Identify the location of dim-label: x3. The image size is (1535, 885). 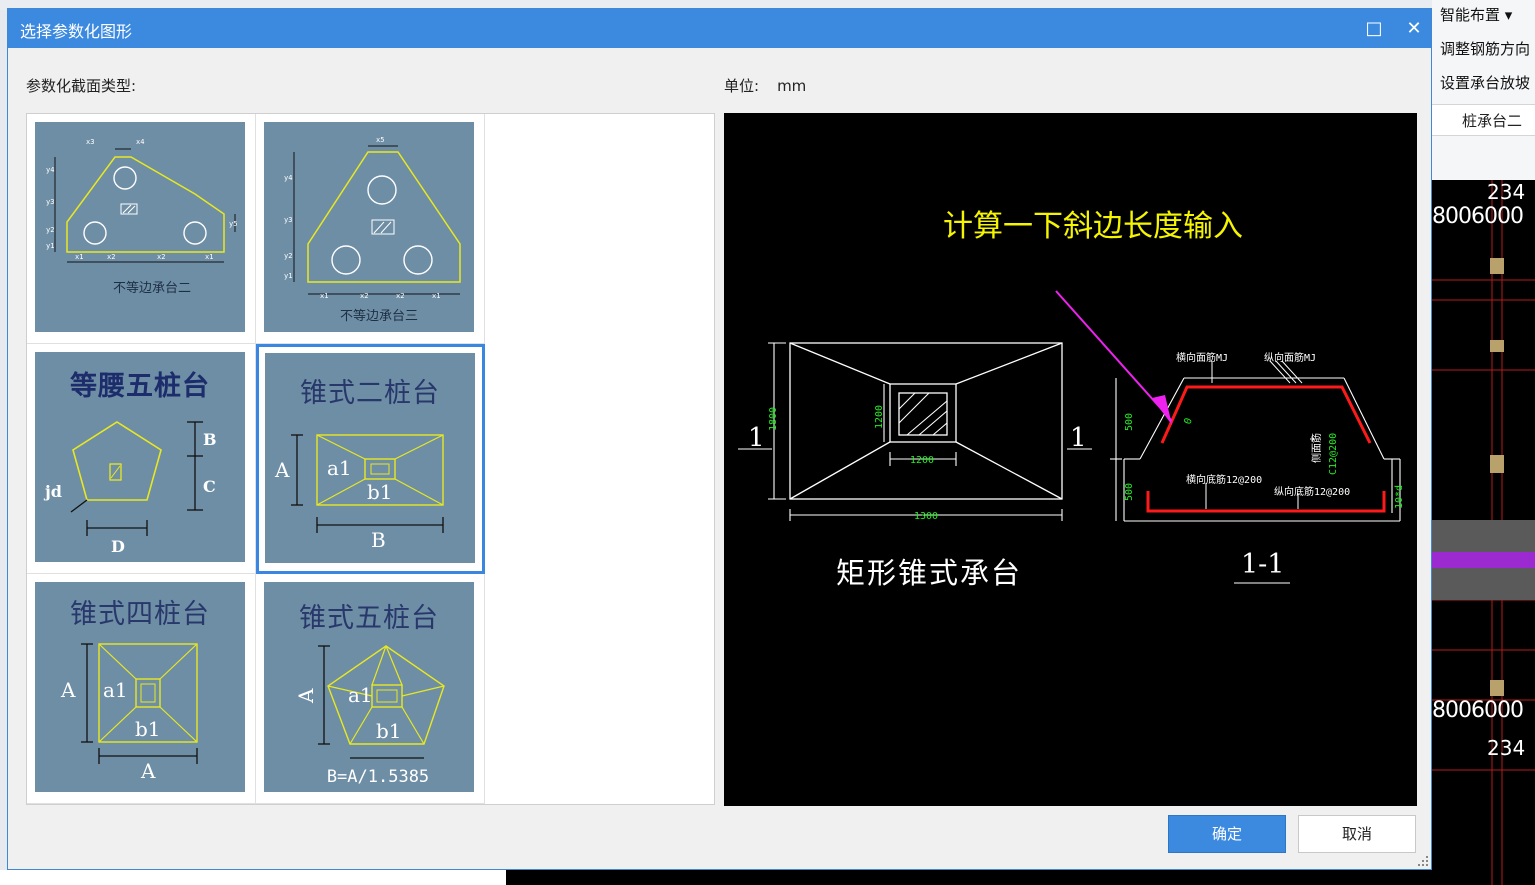
(90, 142).